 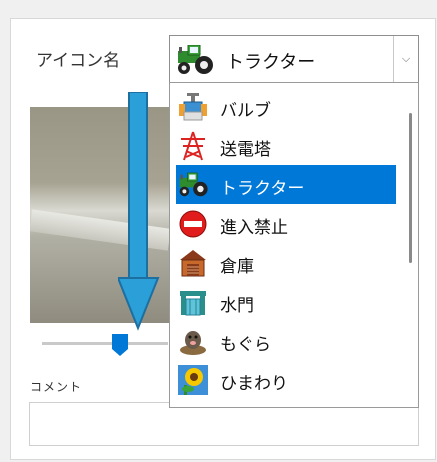 What do you see at coordinates (78, 61) in the screenshot?
I see `icon-name-label: アイコン名` at bounding box center [78, 61].